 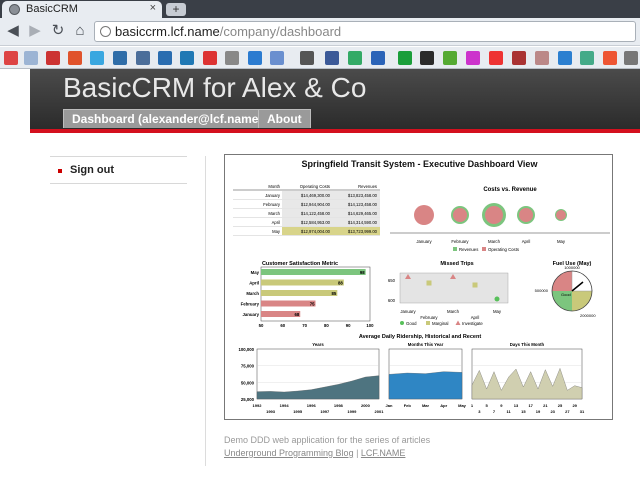 What do you see at coordinates (340, 283) in the screenshot?
I see `data-label: 88` at bounding box center [340, 283].